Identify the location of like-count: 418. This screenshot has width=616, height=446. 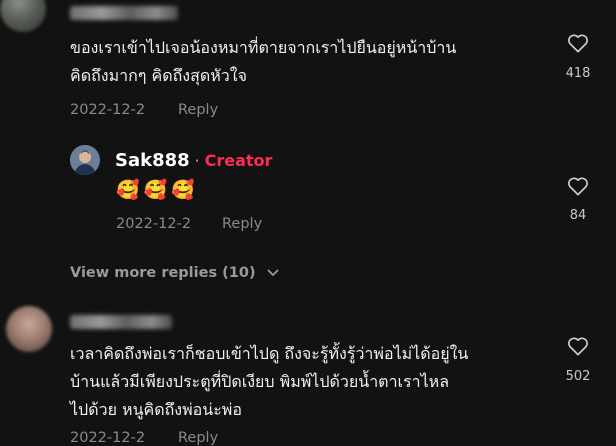
(578, 73).